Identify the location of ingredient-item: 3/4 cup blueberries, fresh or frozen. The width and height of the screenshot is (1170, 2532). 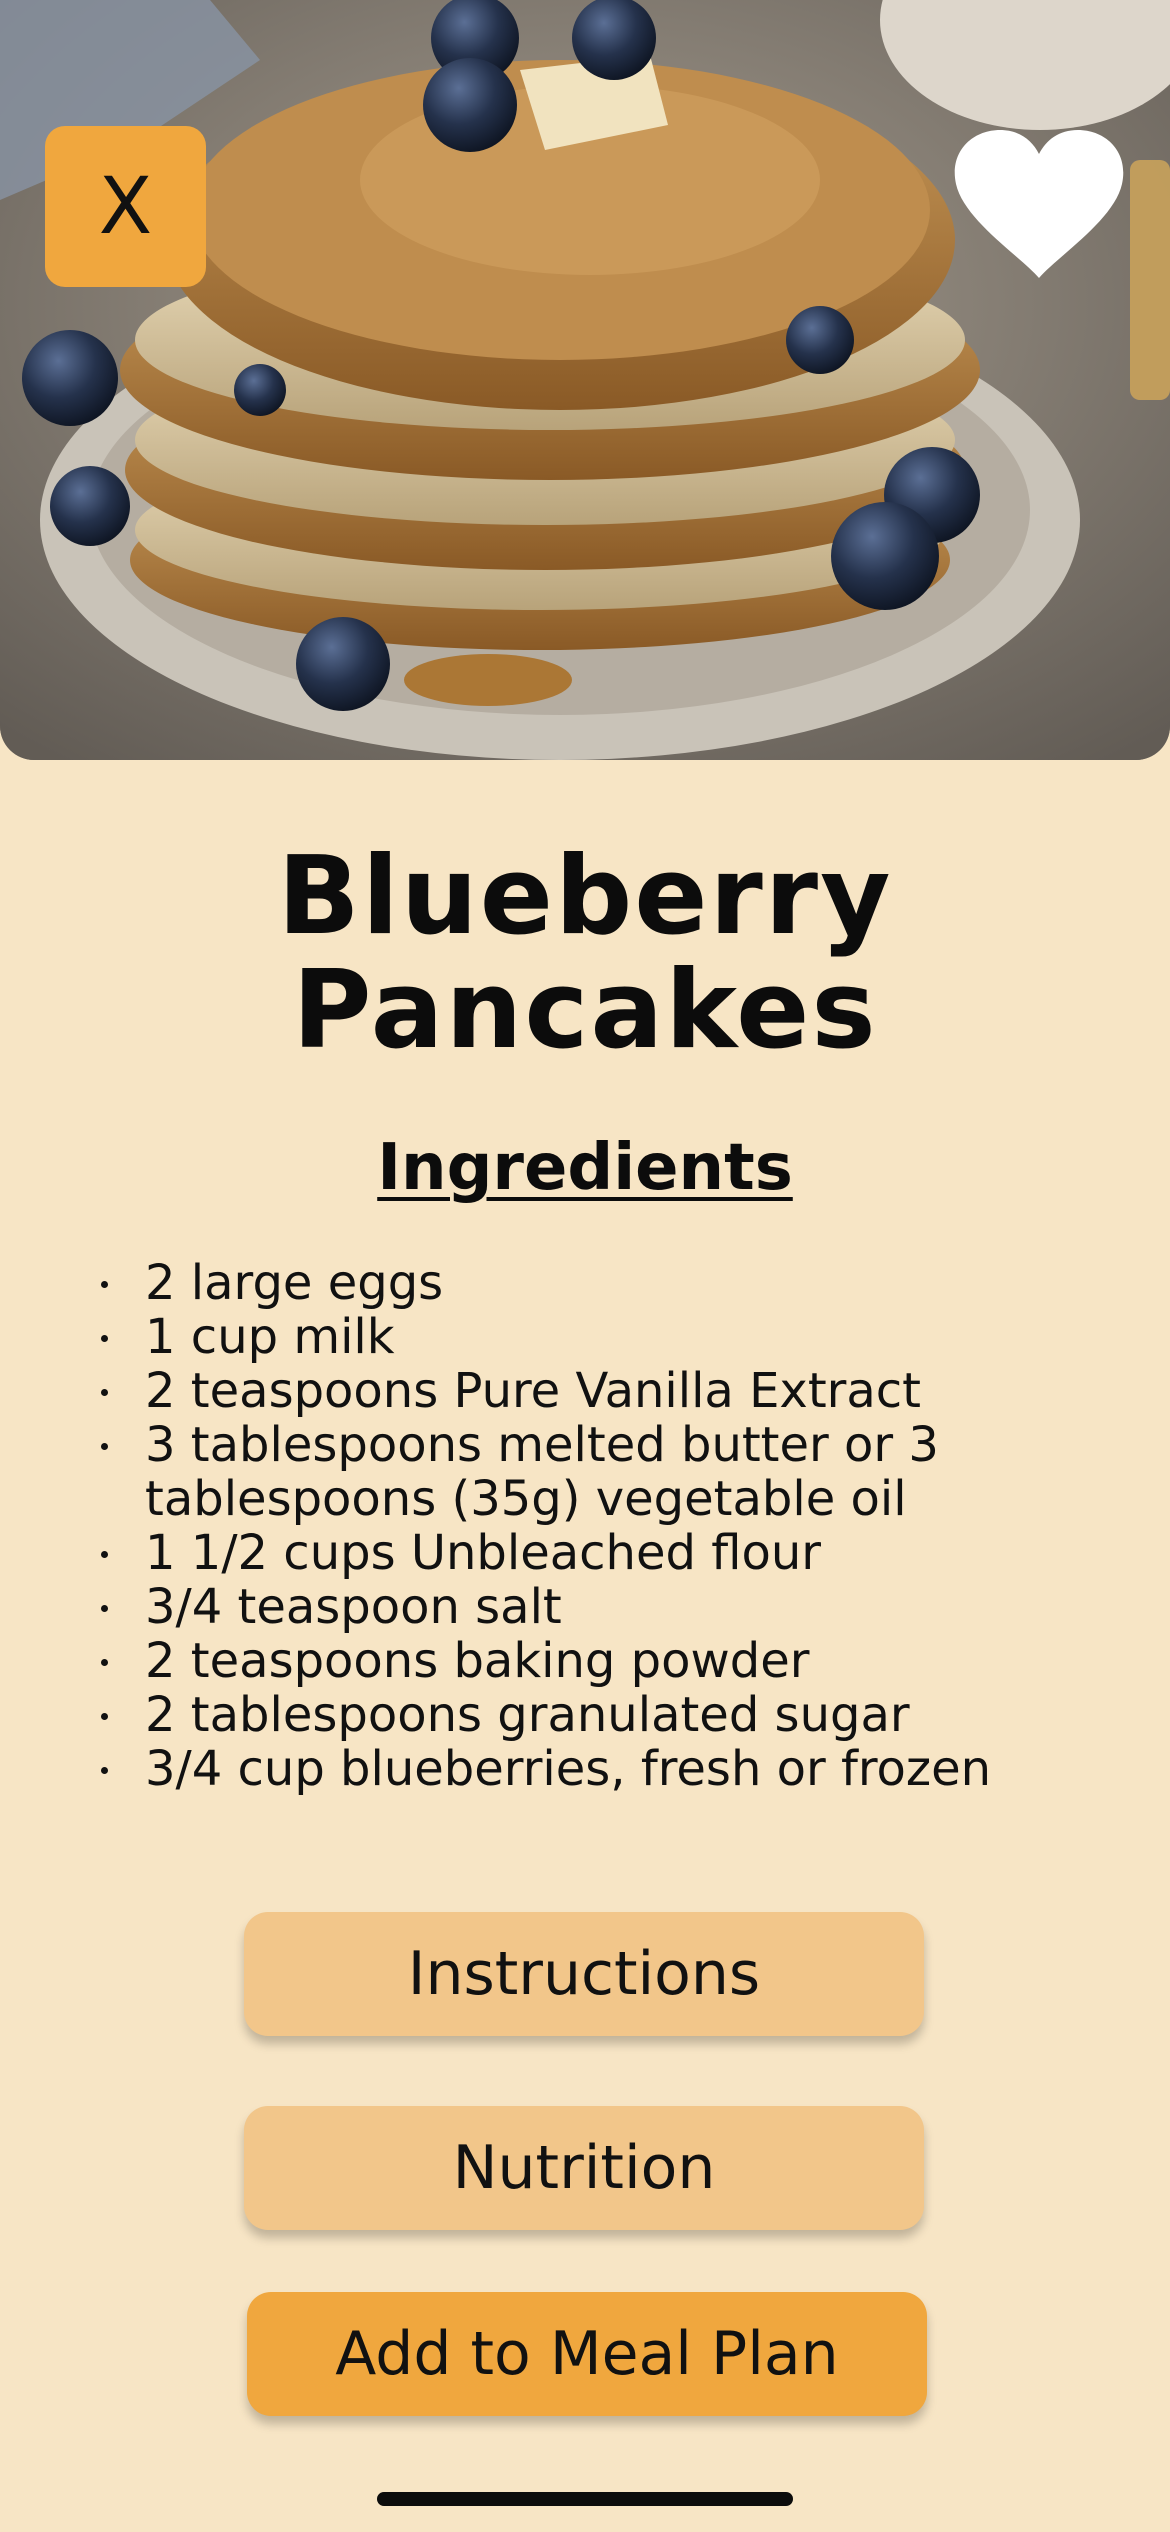
(595, 1769).